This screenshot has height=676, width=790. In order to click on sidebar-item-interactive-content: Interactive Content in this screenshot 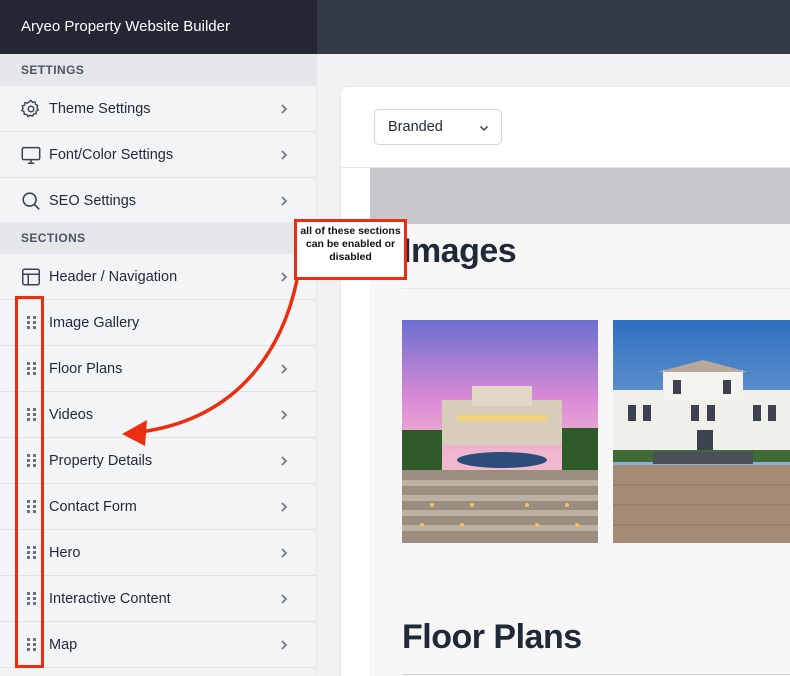, I will do `click(158, 599)`.